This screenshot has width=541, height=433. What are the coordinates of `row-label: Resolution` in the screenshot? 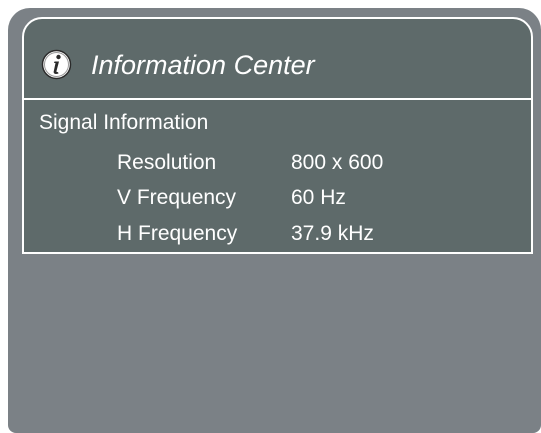 It's located at (167, 162).